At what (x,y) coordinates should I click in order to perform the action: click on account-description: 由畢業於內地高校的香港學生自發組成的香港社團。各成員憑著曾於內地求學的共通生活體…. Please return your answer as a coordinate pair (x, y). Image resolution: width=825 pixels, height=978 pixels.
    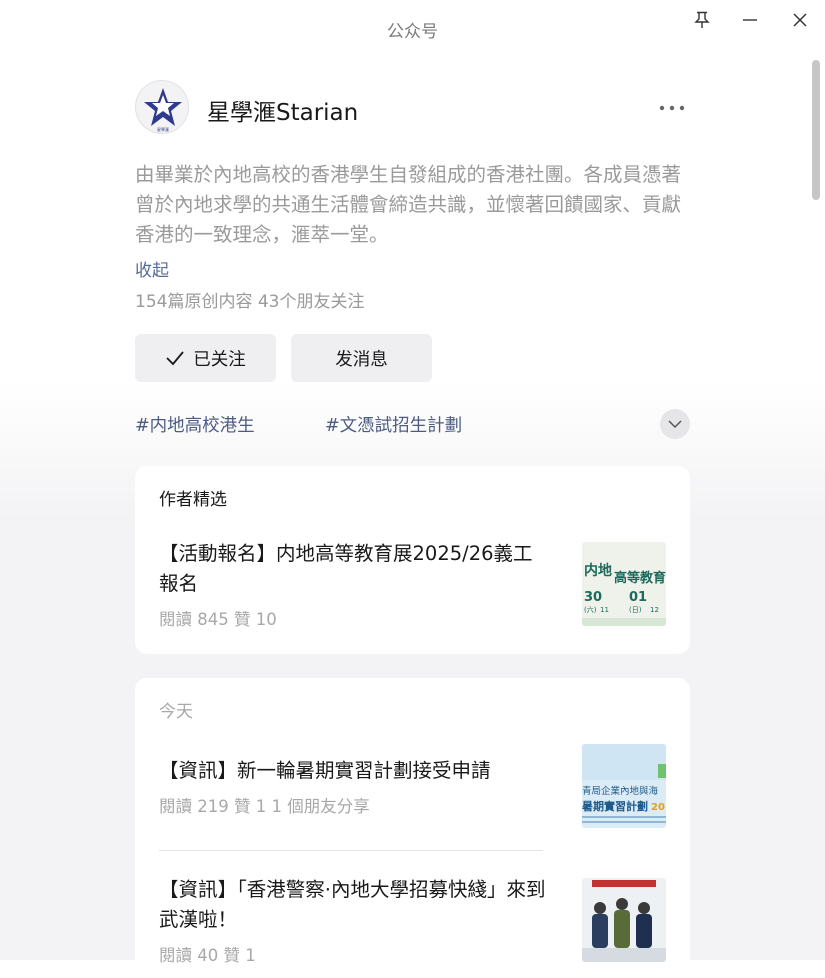
    Looking at the image, I should click on (408, 204).